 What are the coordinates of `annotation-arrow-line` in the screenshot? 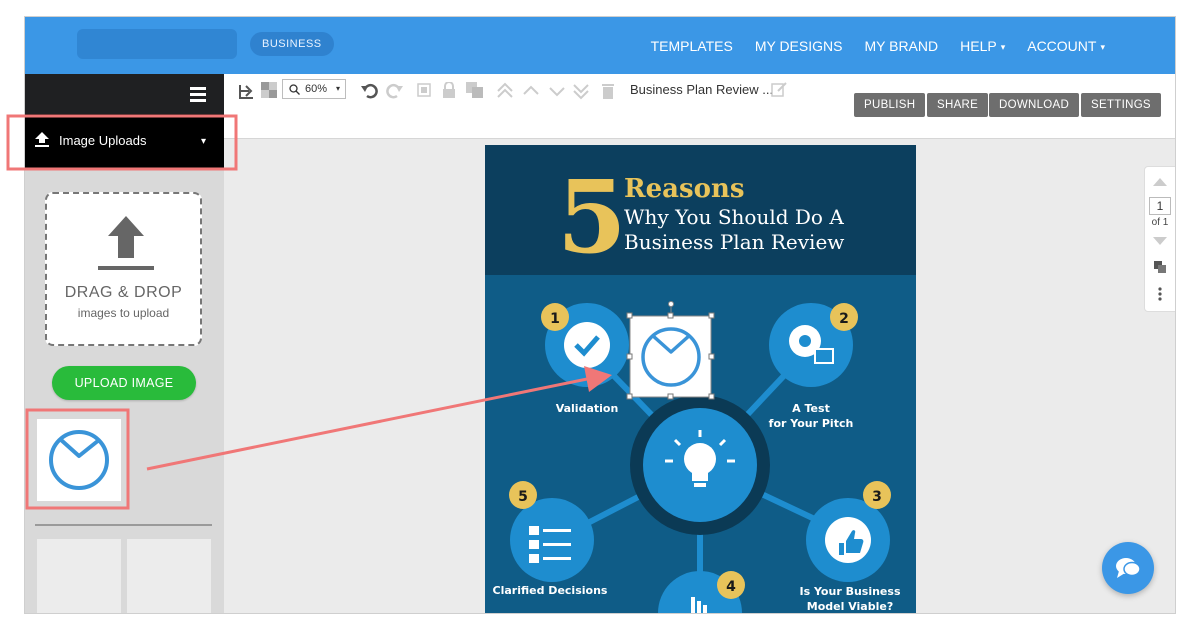 It's located at (369, 423).